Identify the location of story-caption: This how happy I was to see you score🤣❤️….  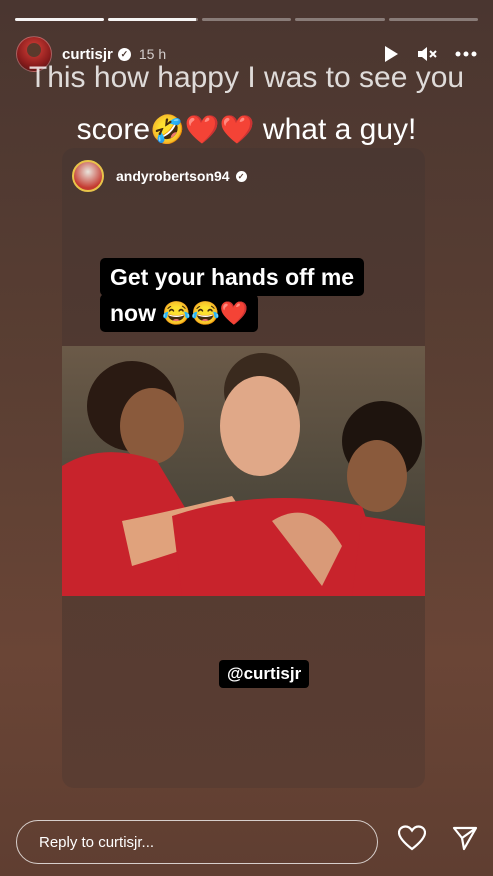
(246, 104).